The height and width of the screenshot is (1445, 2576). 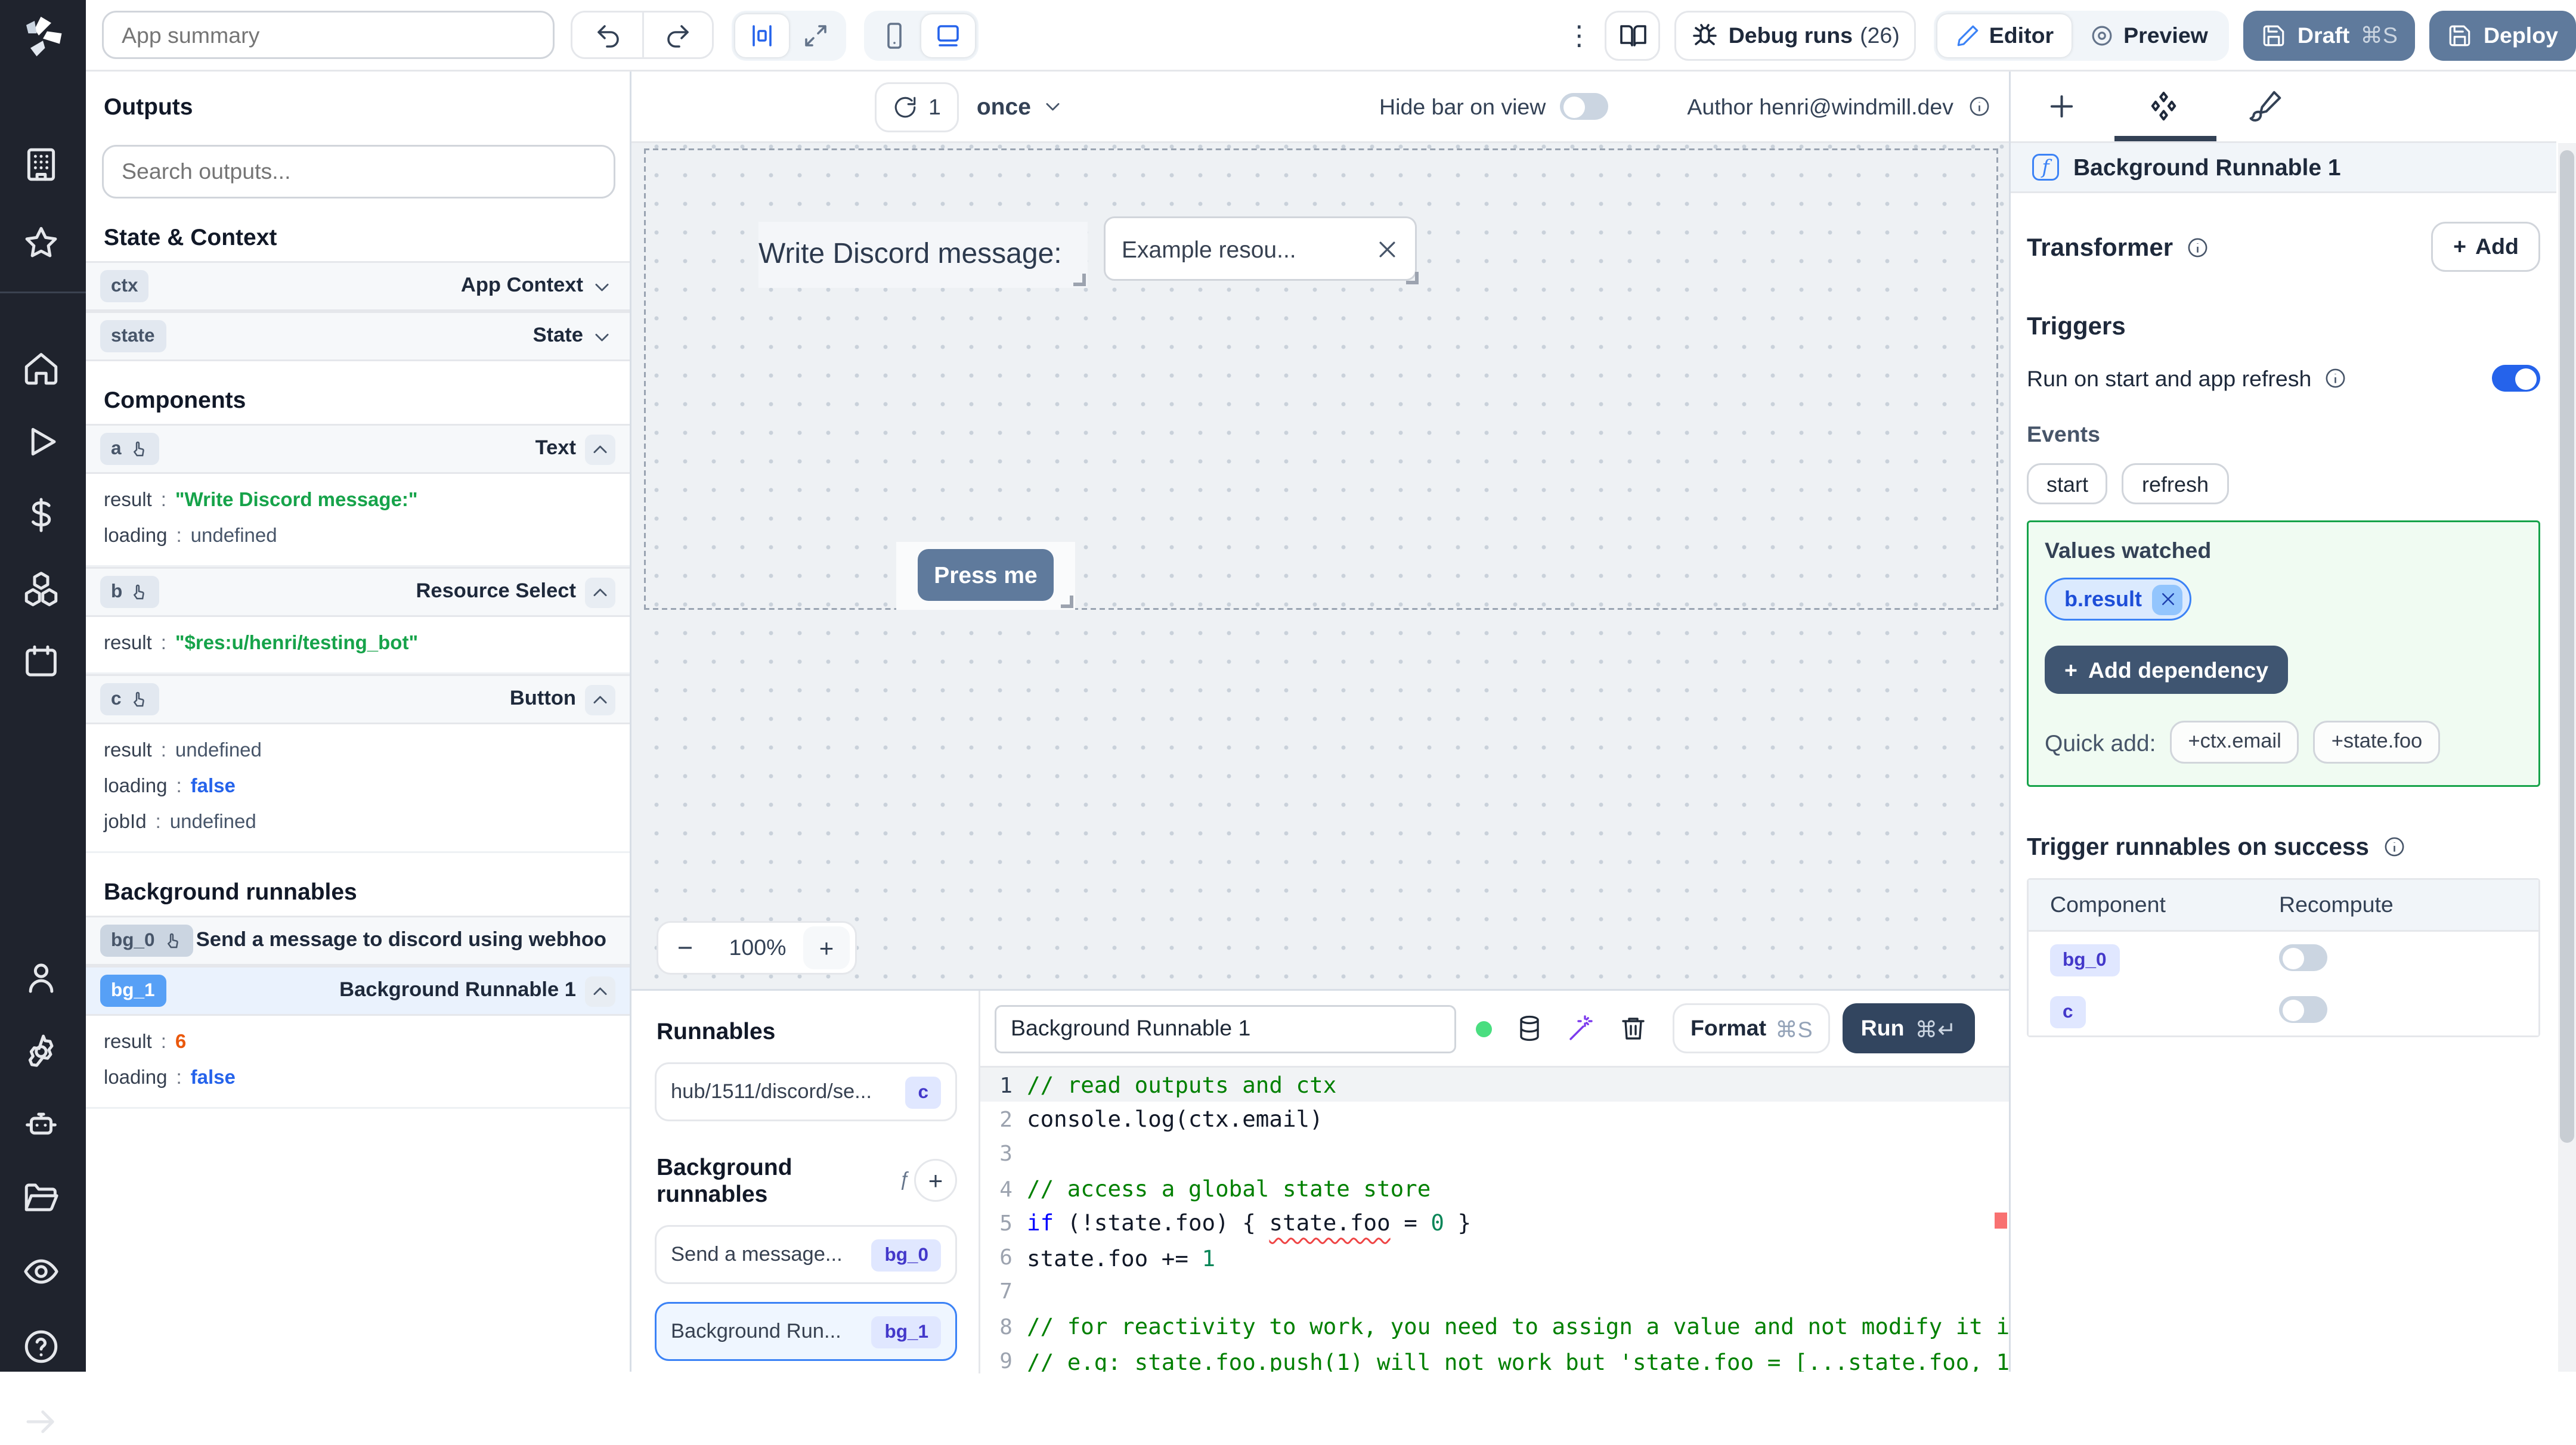 What do you see at coordinates (2567, 646) in the screenshot?
I see `scrollbar-thumb` at bounding box center [2567, 646].